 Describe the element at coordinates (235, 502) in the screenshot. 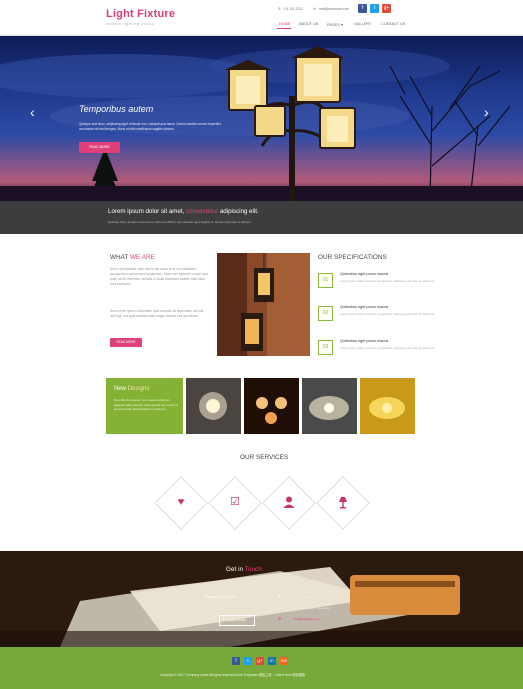

I see `checkbox-icon: ☑` at that location.